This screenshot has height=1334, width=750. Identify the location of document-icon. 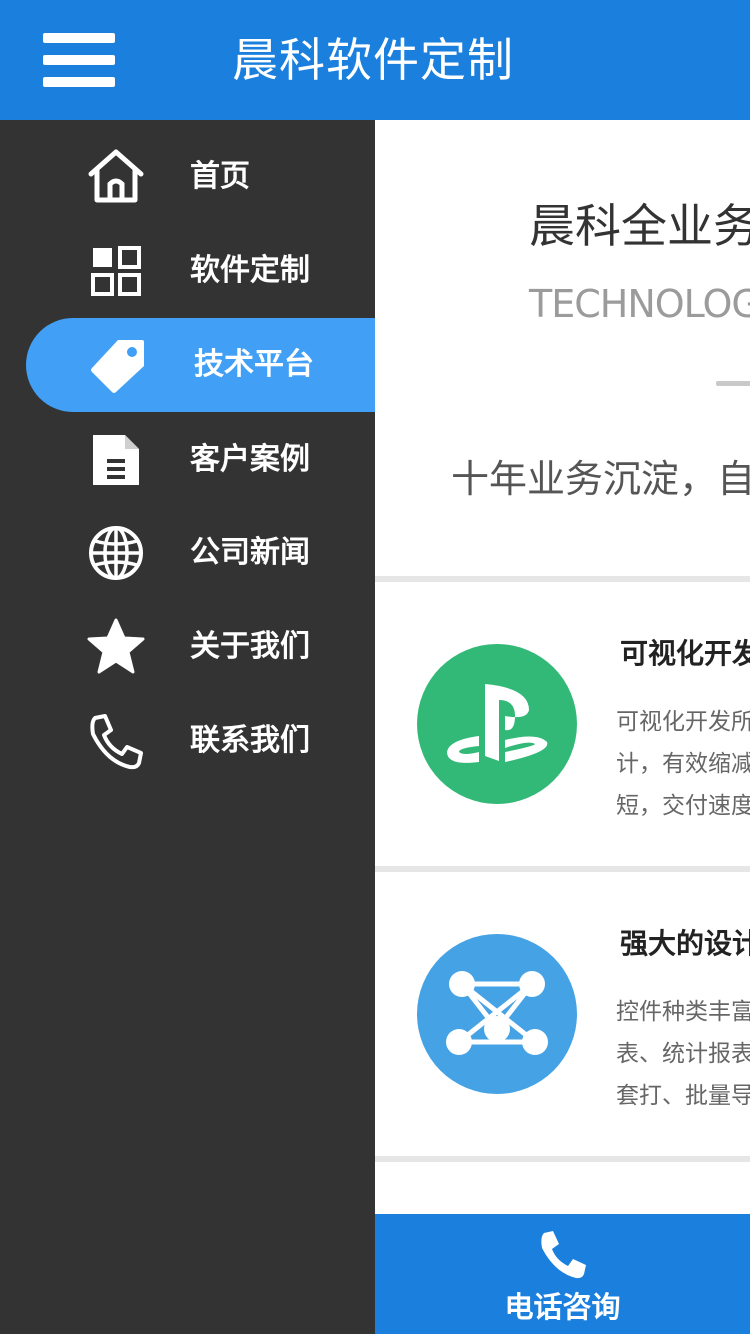
(116, 460).